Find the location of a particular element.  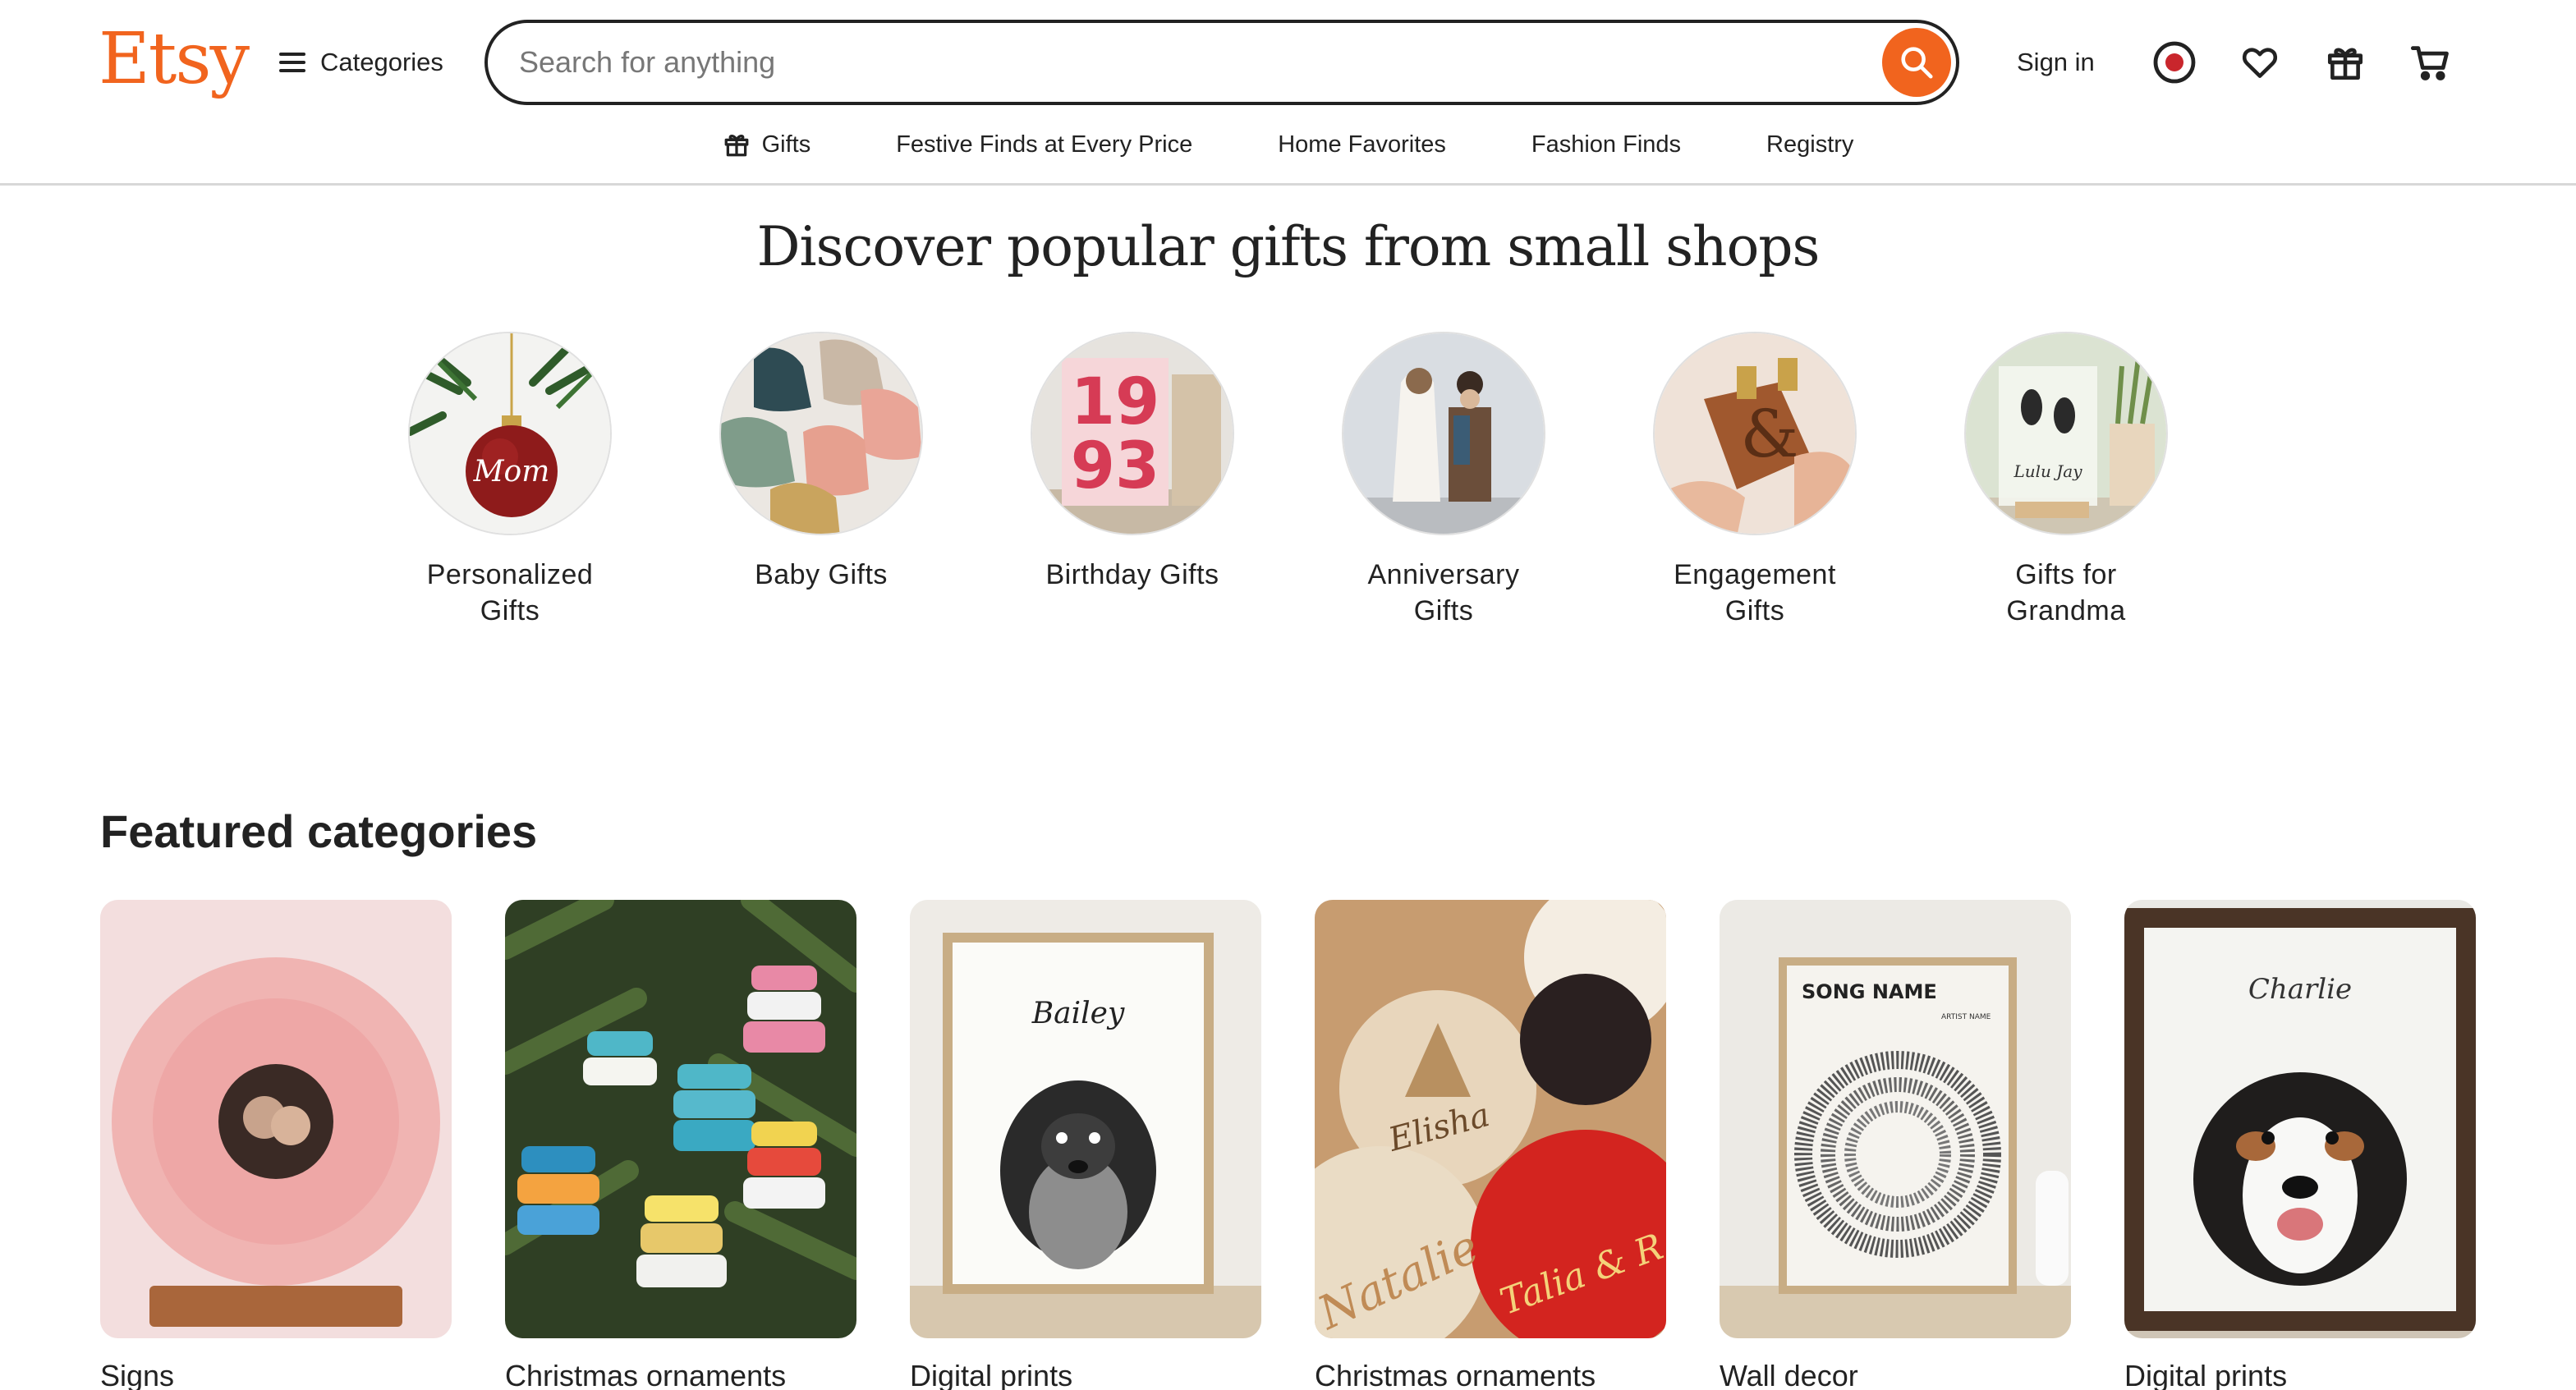

print-name-text: Bailey is located at coordinates (1078, 1014).